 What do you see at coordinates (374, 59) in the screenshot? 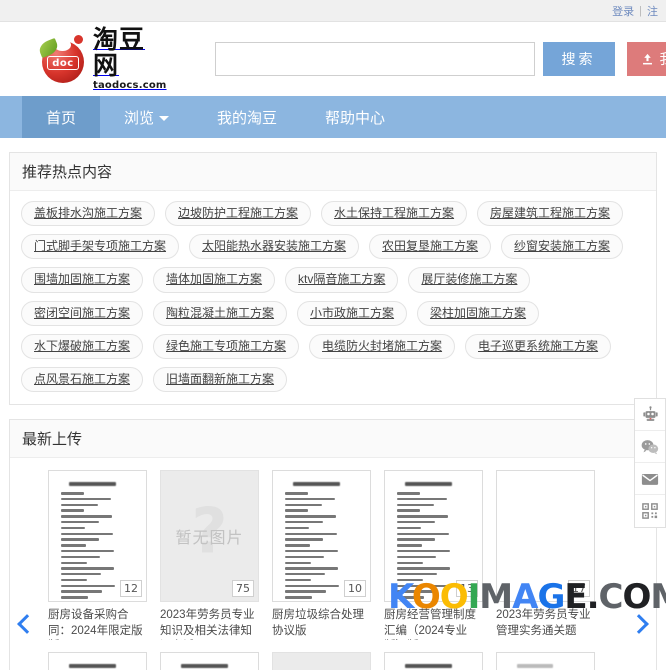
I see `search-input` at bounding box center [374, 59].